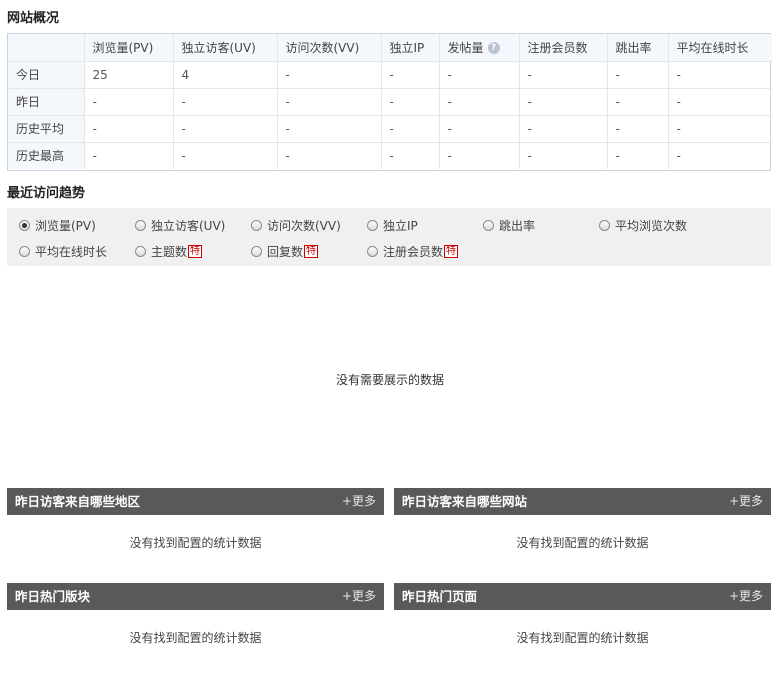  I want to click on option-replies: 回复数特, so click(285, 251).